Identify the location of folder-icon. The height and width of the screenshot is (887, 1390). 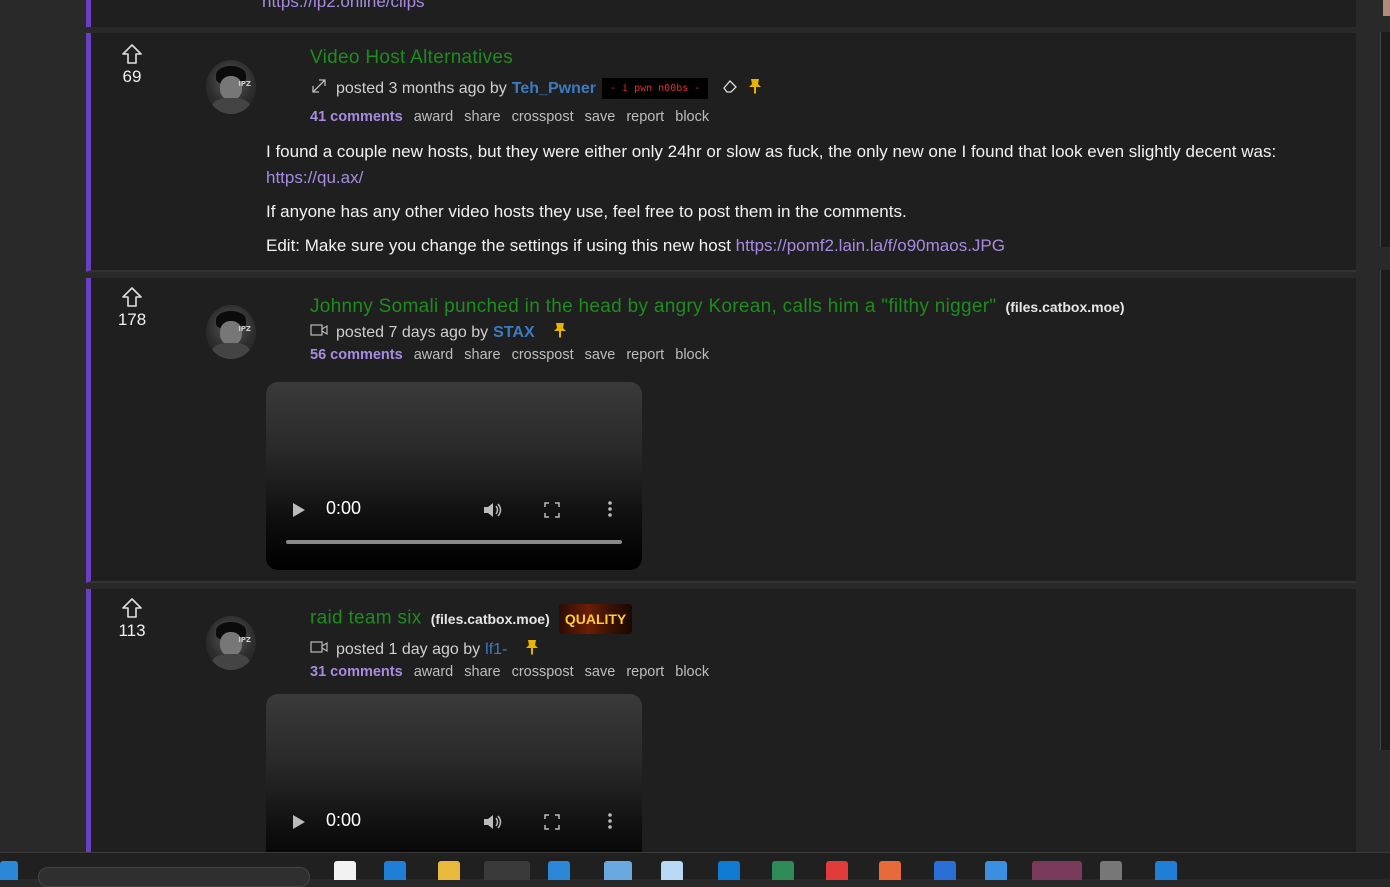
(449, 870).